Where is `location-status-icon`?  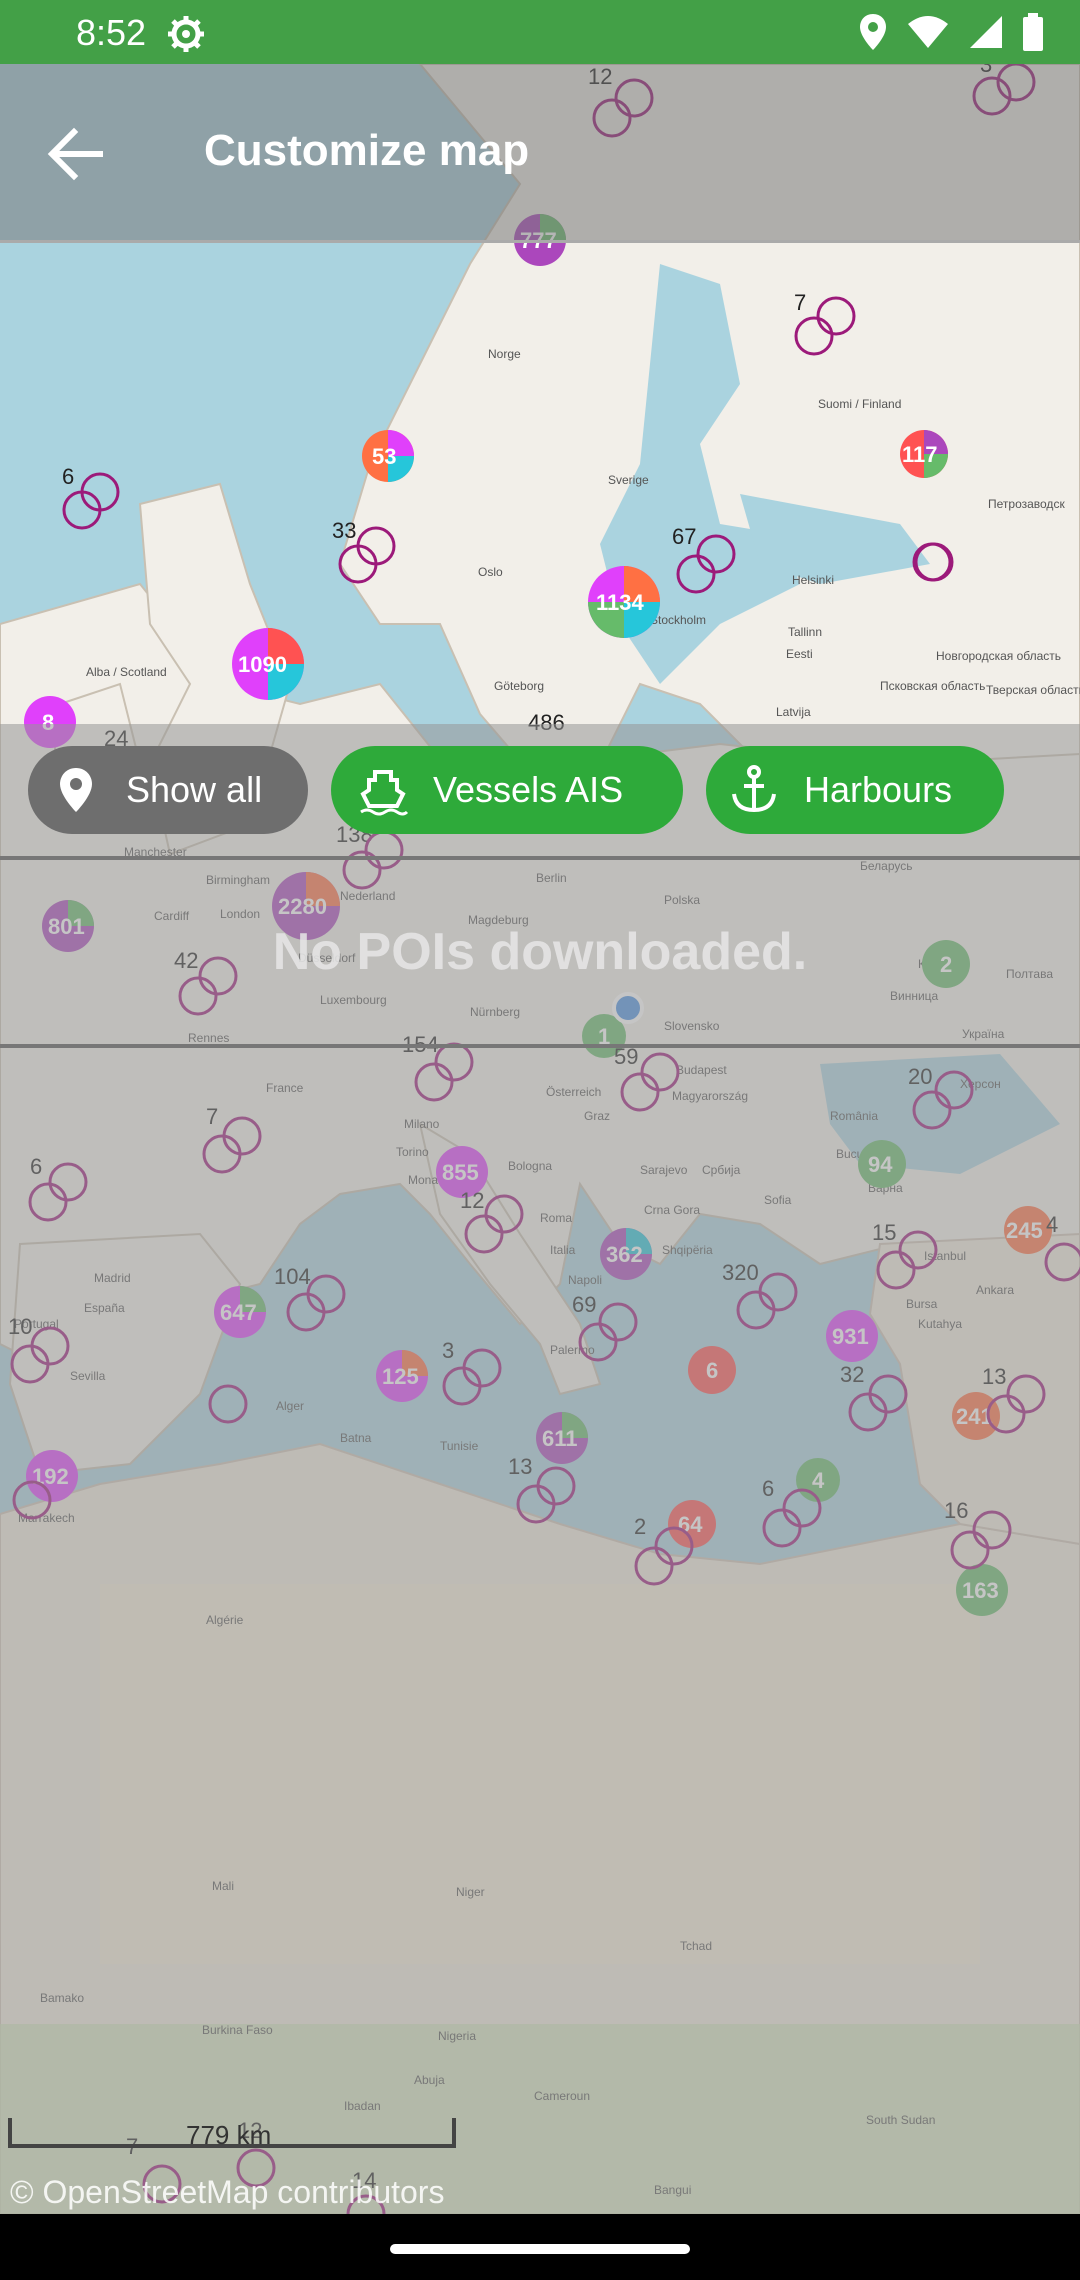 location-status-icon is located at coordinates (873, 32).